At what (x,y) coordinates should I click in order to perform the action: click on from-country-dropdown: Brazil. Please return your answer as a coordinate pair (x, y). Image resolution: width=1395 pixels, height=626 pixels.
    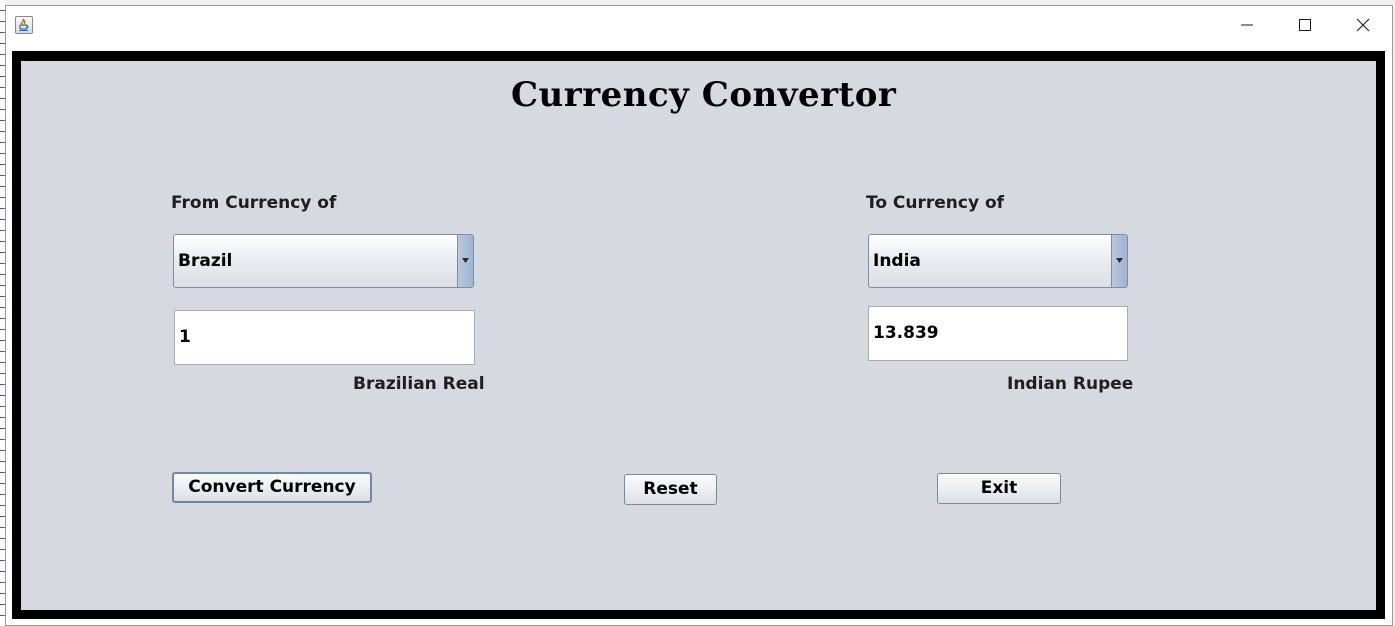
    Looking at the image, I should click on (323, 261).